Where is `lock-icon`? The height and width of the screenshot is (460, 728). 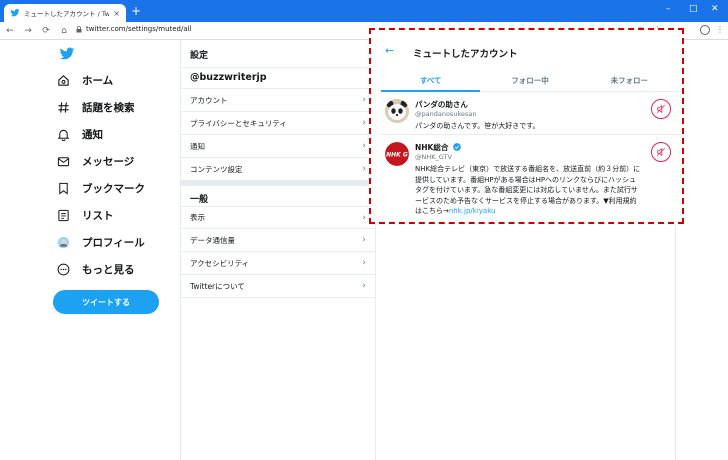 lock-icon is located at coordinates (79, 29).